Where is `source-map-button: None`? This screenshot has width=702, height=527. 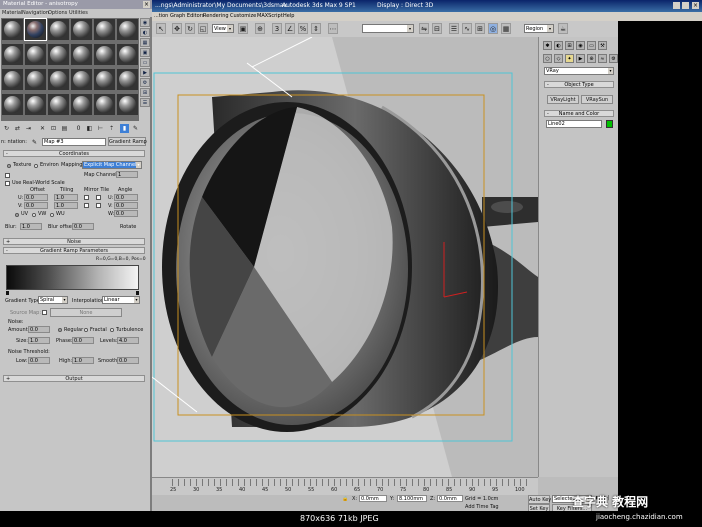
source-map-button: None is located at coordinates (86, 312).